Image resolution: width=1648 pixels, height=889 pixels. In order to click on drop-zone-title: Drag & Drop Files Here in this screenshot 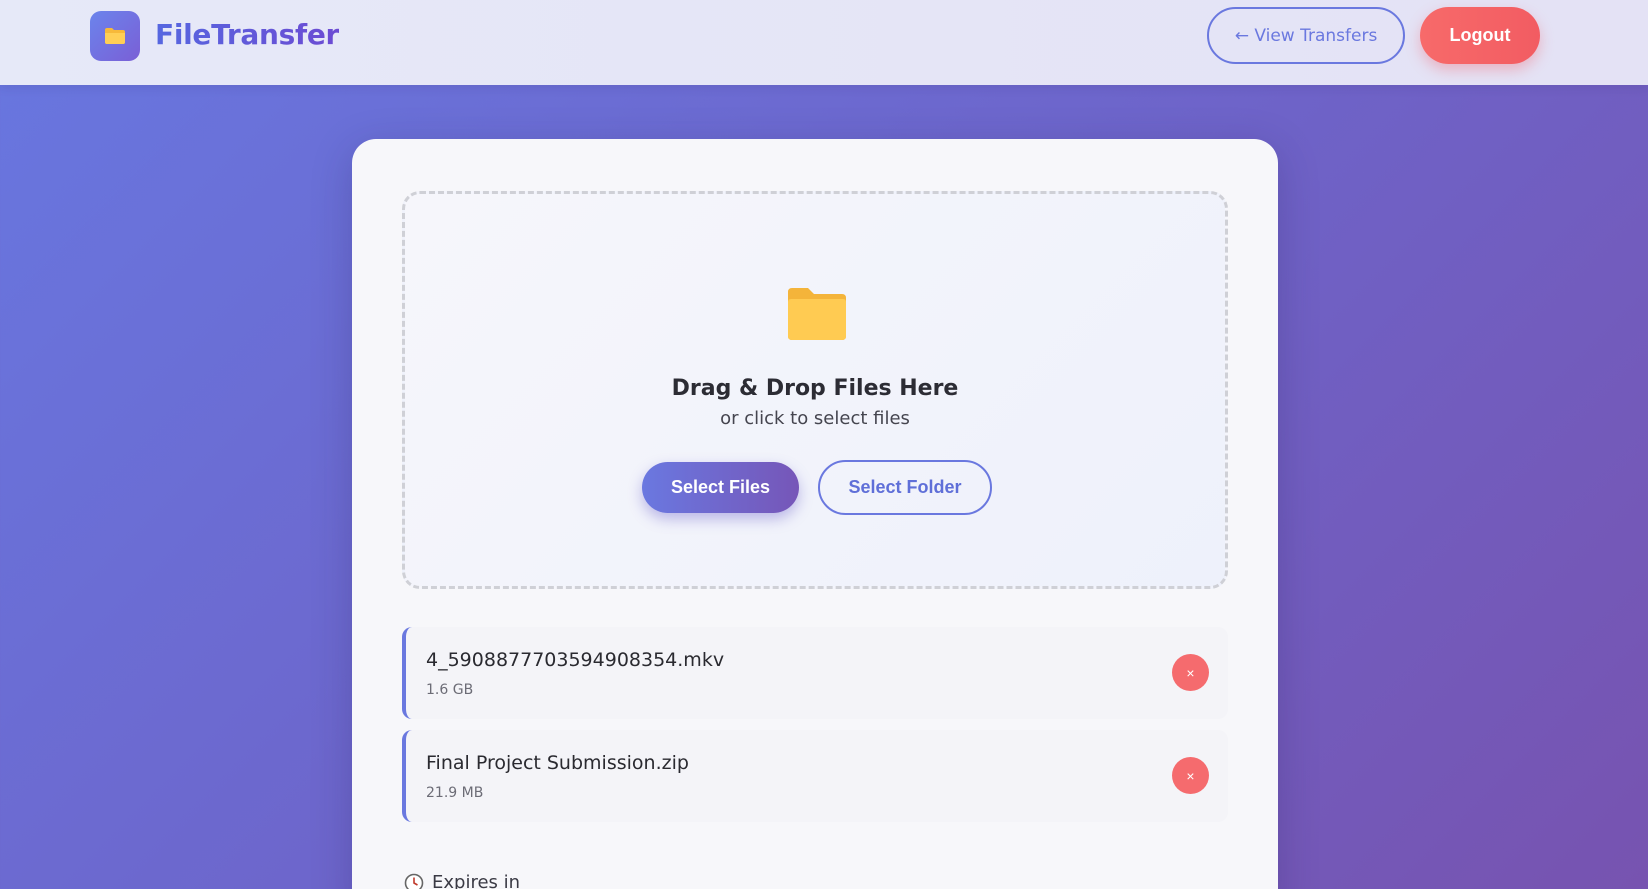, I will do `click(815, 388)`.